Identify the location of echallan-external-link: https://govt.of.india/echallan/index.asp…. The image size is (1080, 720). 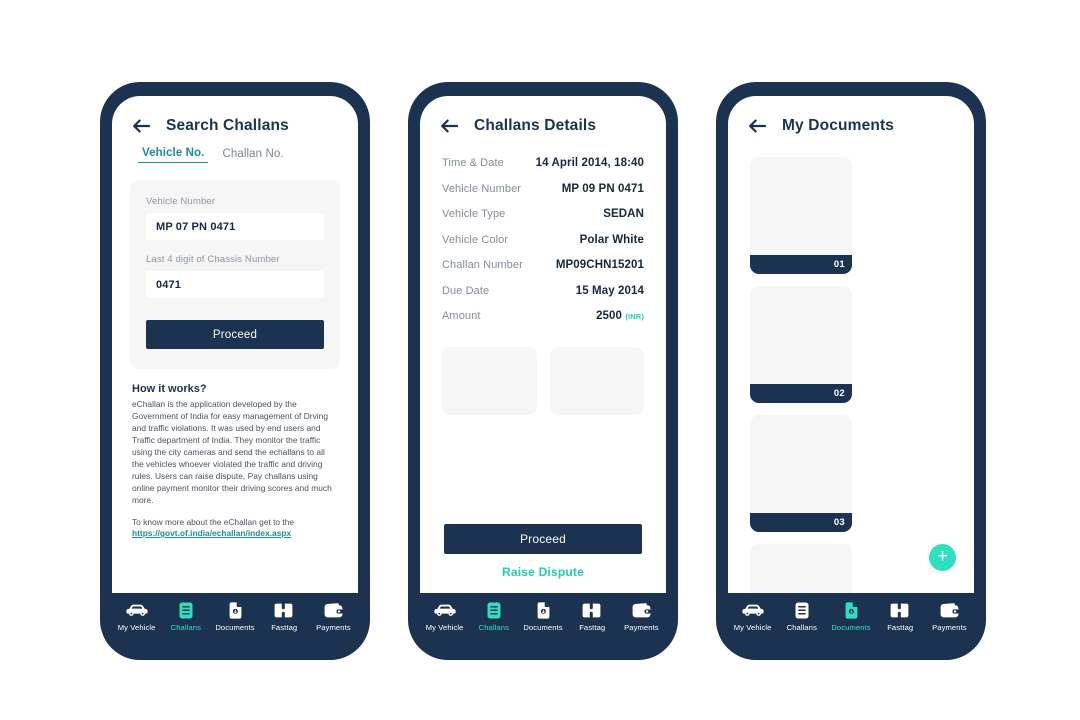
(235, 533).